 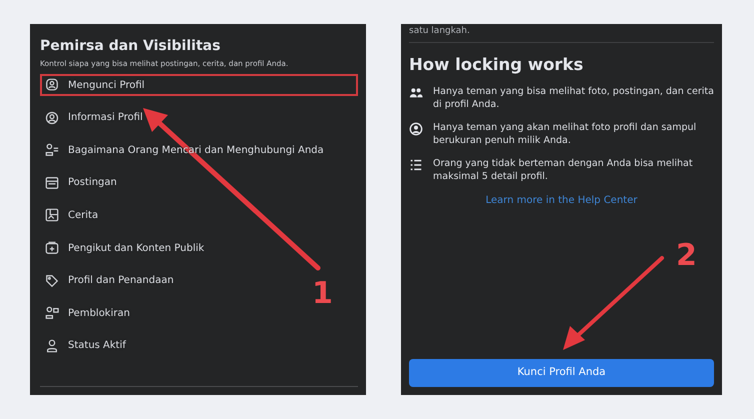 I want to click on menu-item: Postingan, so click(x=199, y=183).